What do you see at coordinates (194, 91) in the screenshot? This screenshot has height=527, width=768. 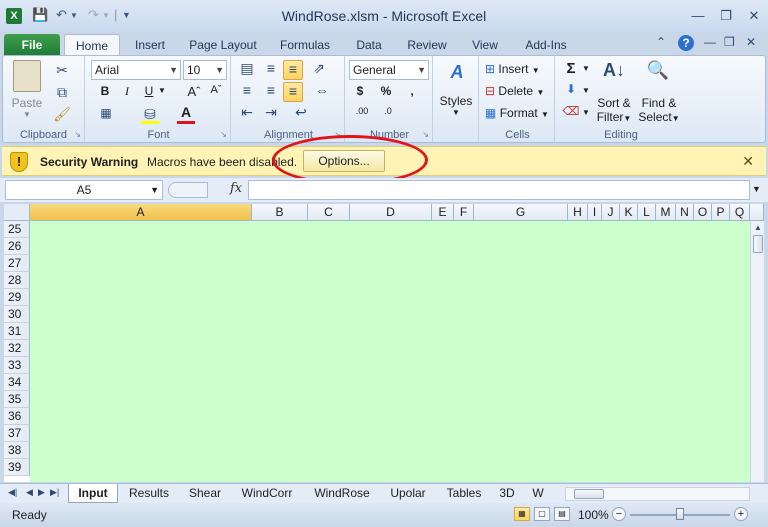 I see `increase-font-icon: Aˆ` at bounding box center [194, 91].